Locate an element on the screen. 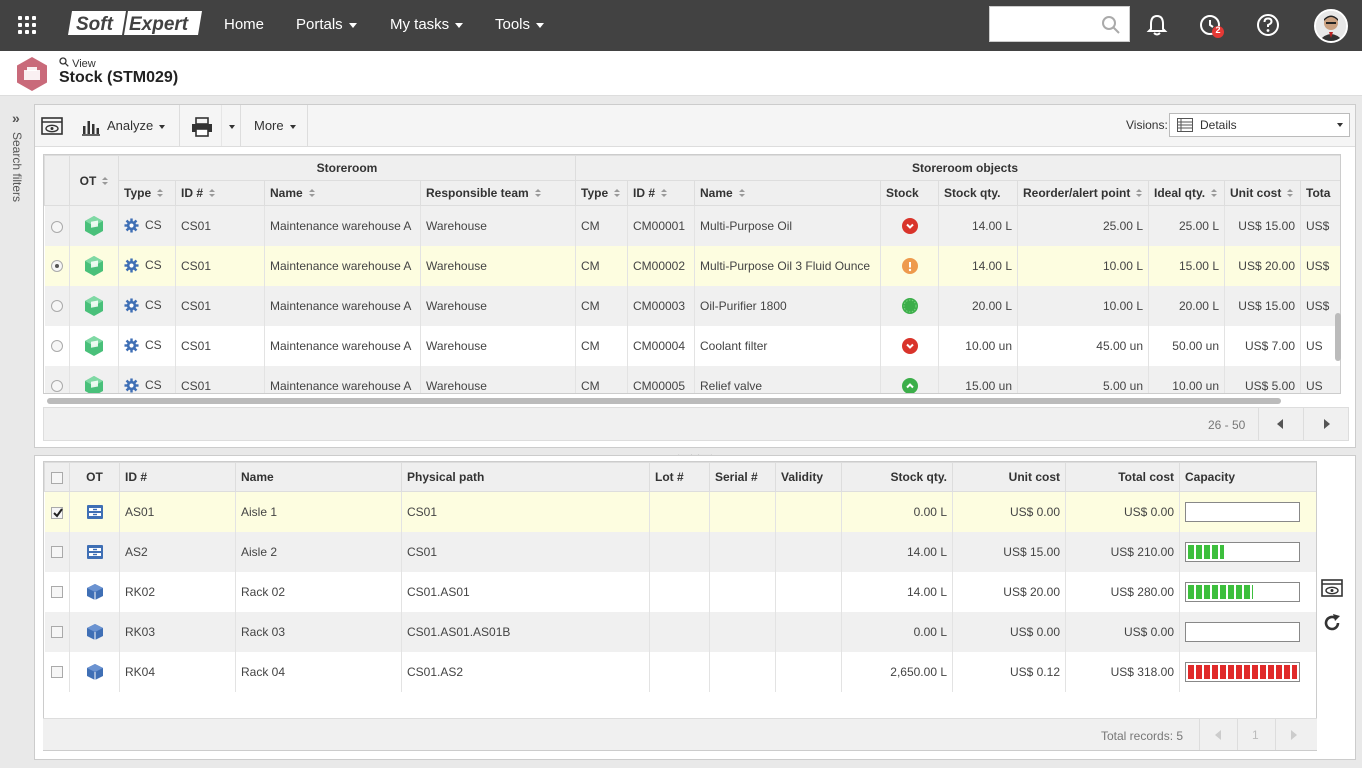 The height and width of the screenshot is (768, 1362). stock-qty-cell: 20.00 L is located at coordinates (978, 305).